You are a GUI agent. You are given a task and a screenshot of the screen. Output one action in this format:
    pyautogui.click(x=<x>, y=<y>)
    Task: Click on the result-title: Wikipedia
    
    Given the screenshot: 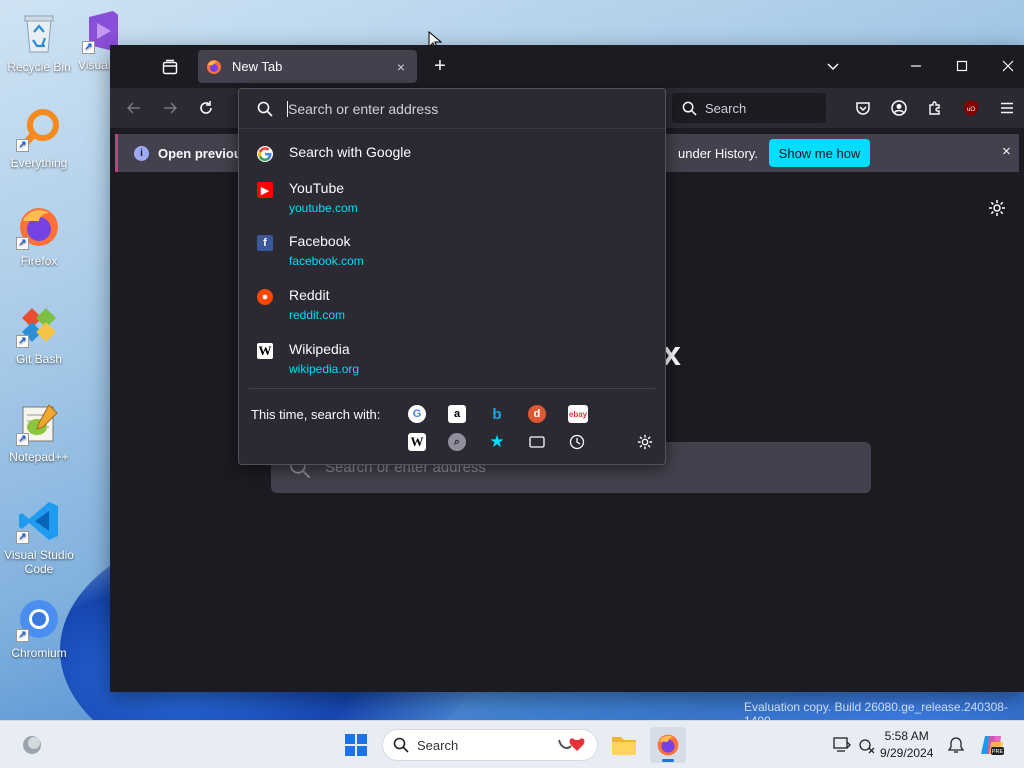 What is the action you would take?
    pyautogui.click(x=319, y=349)
    